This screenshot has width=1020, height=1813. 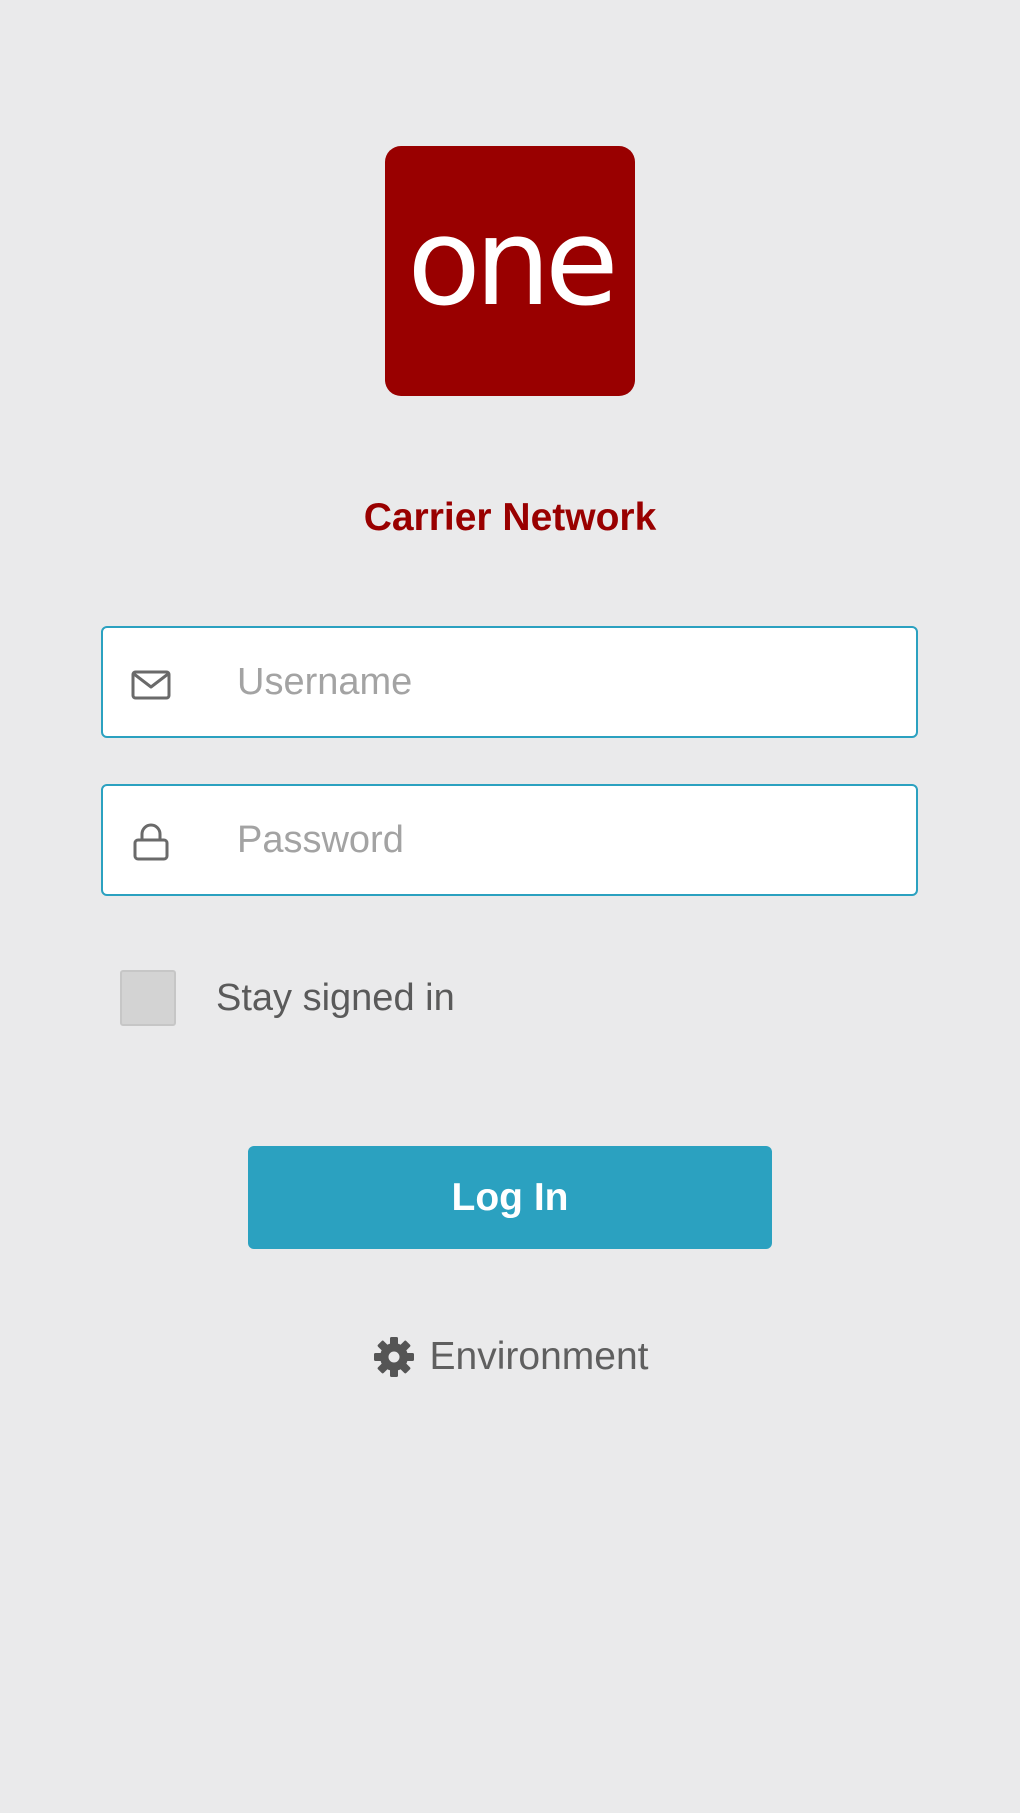 What do you see at coordinates (567, 682) in the screenshot?
I see `username-input` at bounding box center [567, 682].